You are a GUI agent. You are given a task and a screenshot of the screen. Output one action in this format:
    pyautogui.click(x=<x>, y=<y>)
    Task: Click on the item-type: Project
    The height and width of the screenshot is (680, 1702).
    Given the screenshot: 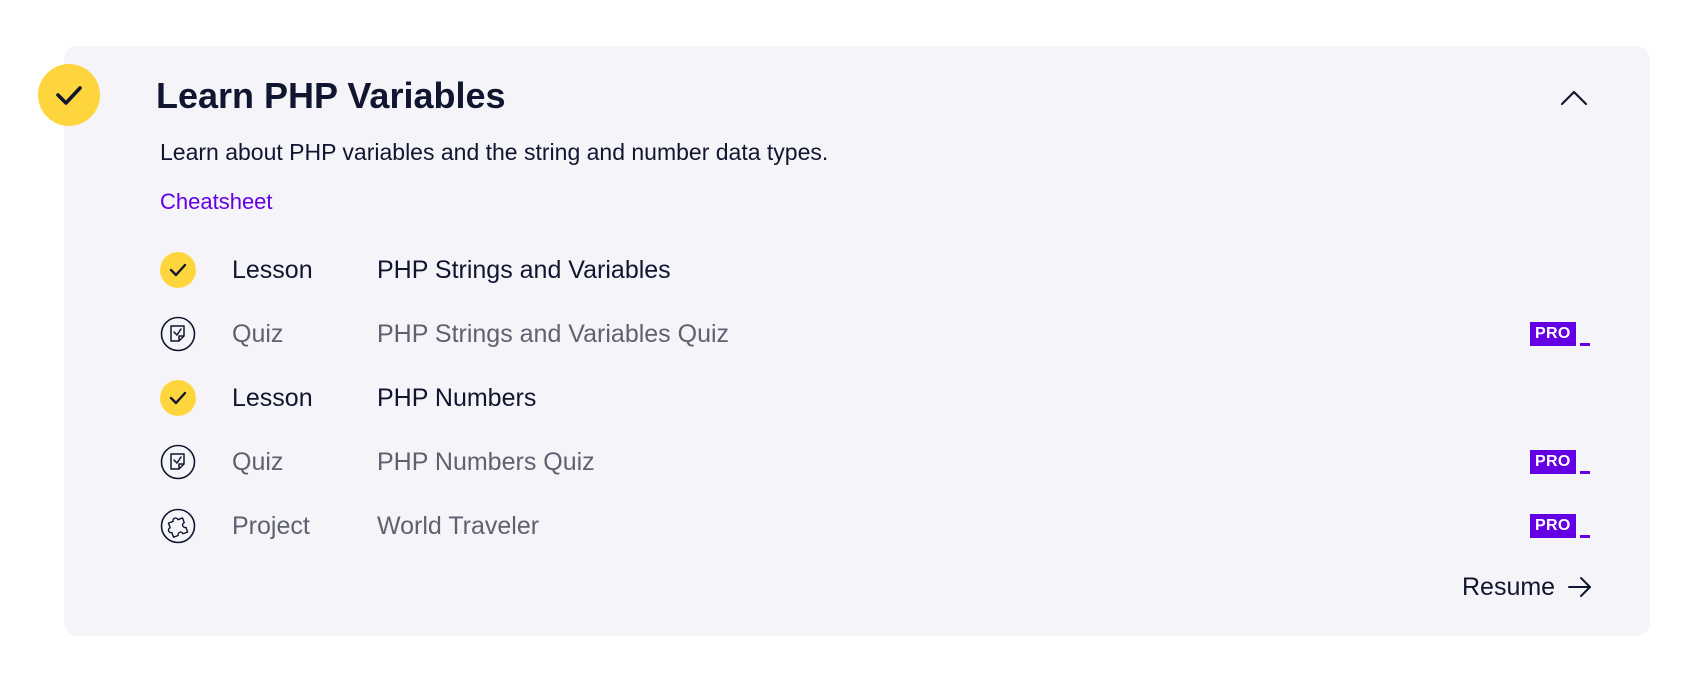 What is the action you would take?
    pyautogui.click(x=271, y=526)
    